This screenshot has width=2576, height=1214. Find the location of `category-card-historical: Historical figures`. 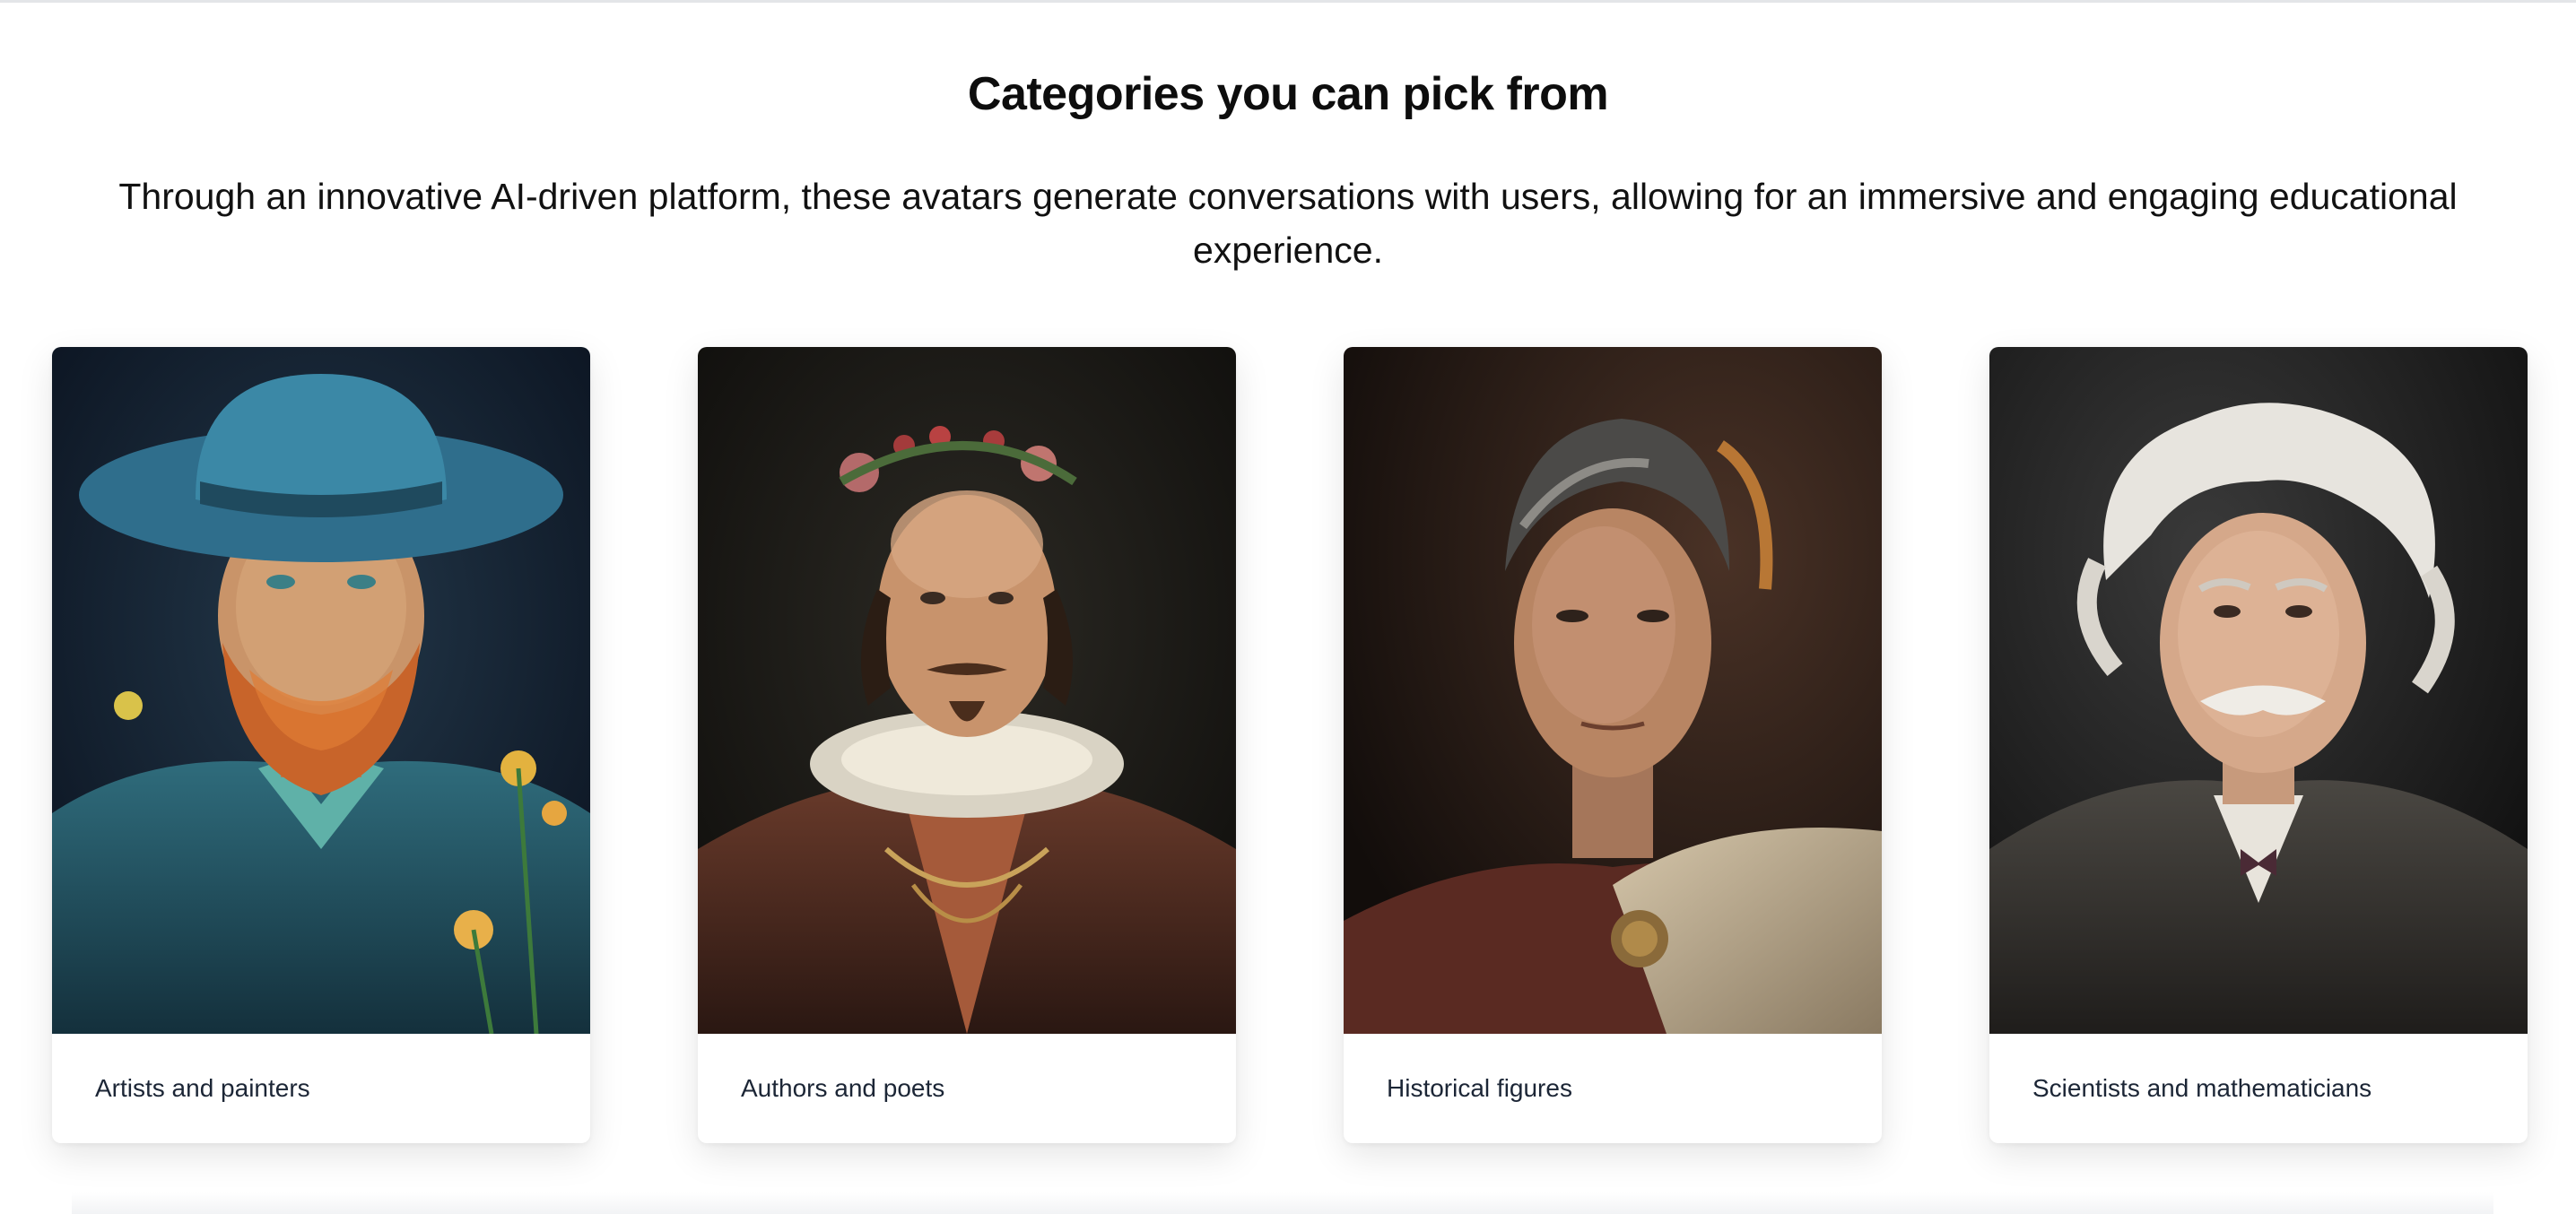

category-card-historical: Historical figures is located at coordinates (1613, 745).